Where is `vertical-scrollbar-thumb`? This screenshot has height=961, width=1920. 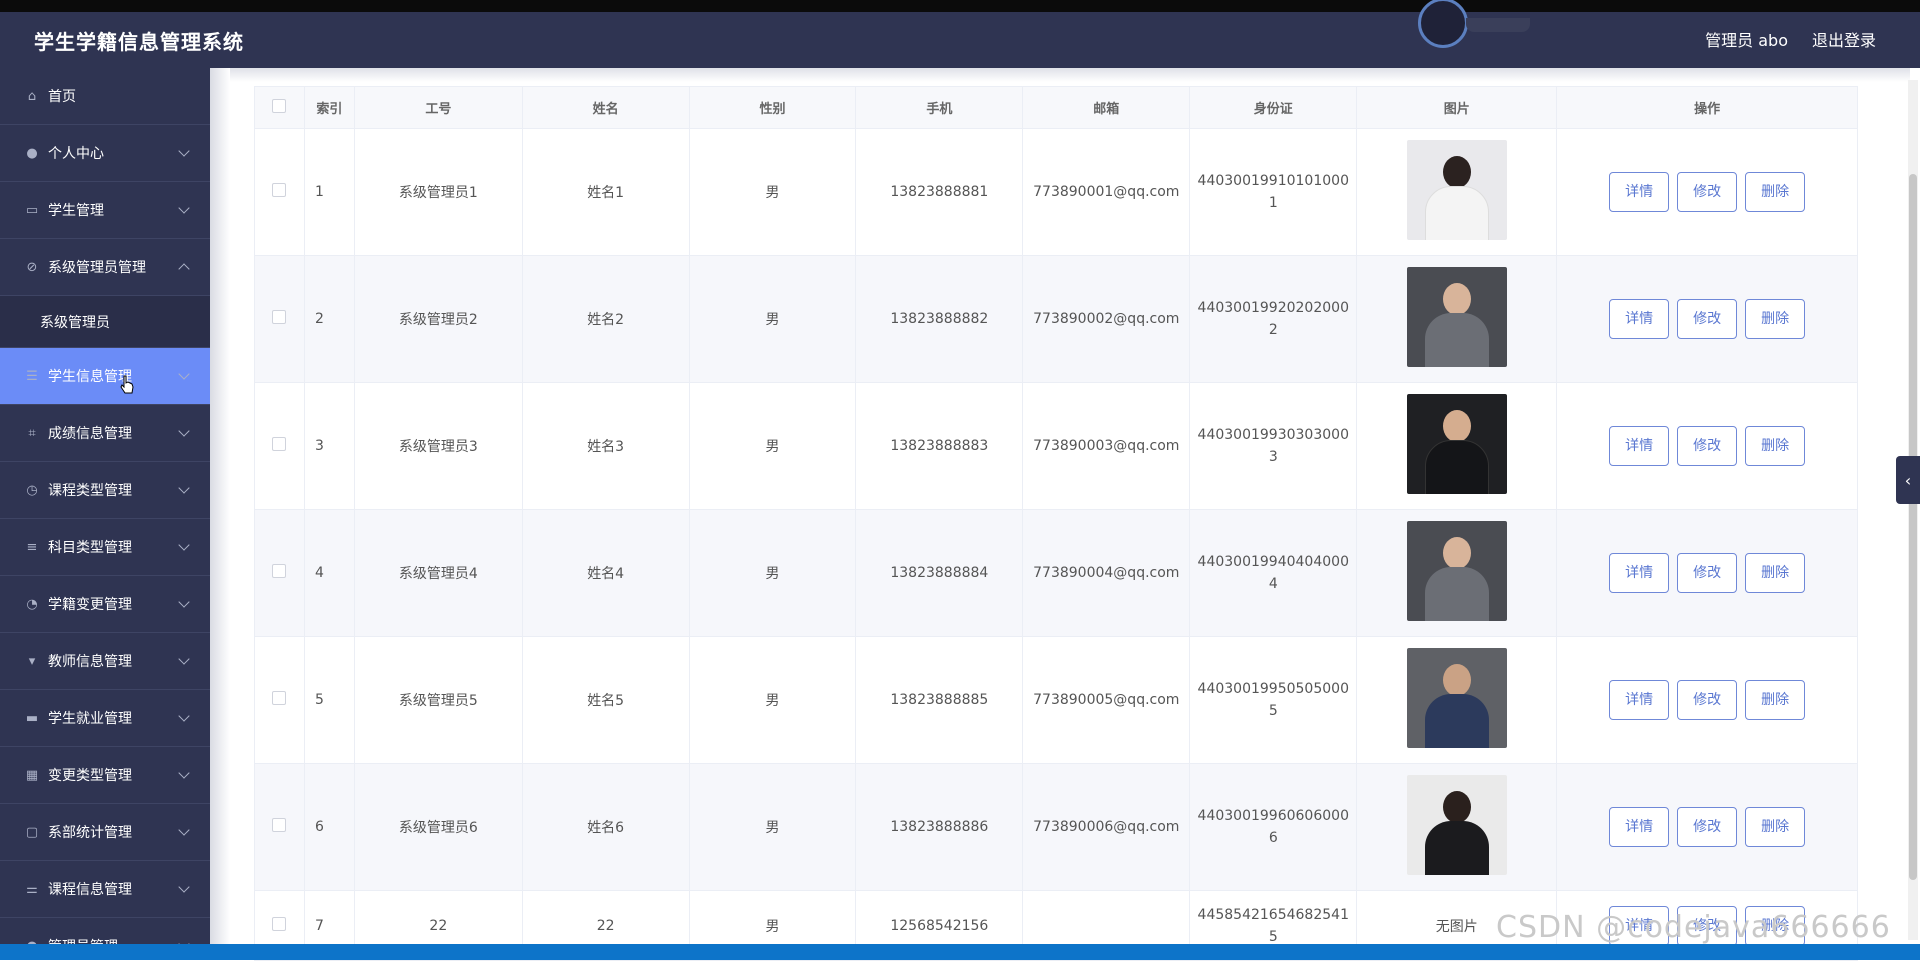 vertical-scrollbar-thumb is located at coordinates (1913, 527).